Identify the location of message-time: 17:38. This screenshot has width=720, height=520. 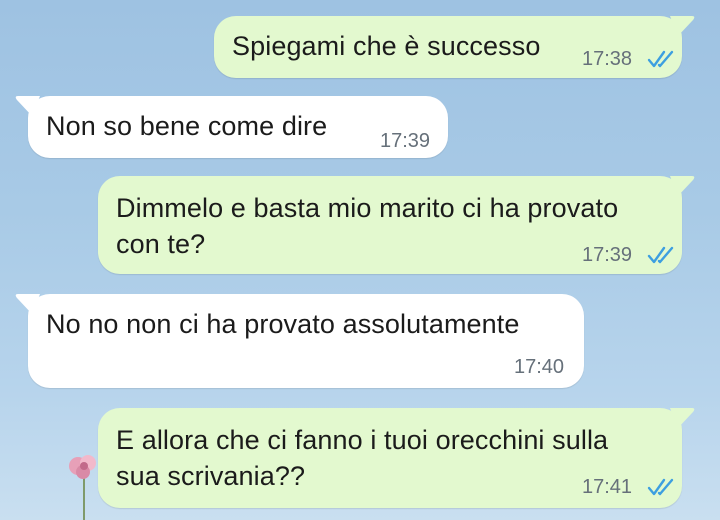
(607, 59).